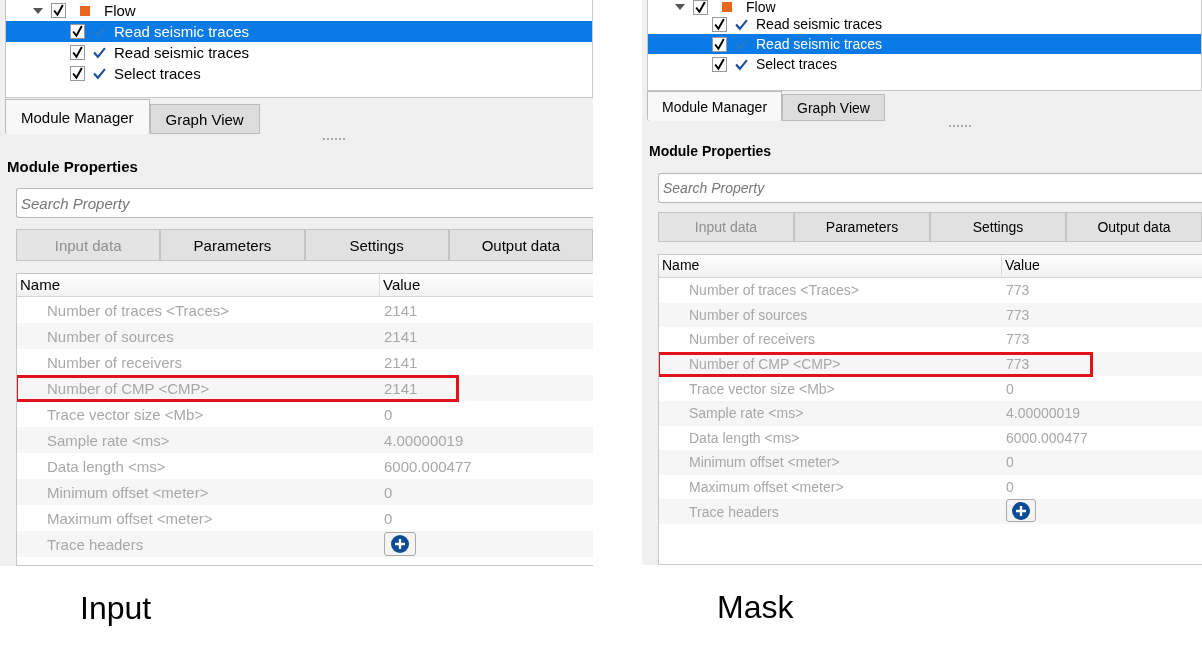 The image size is (1202, 655). I want to click on property-name: Number of traces <Traces>, so click(774, 290).